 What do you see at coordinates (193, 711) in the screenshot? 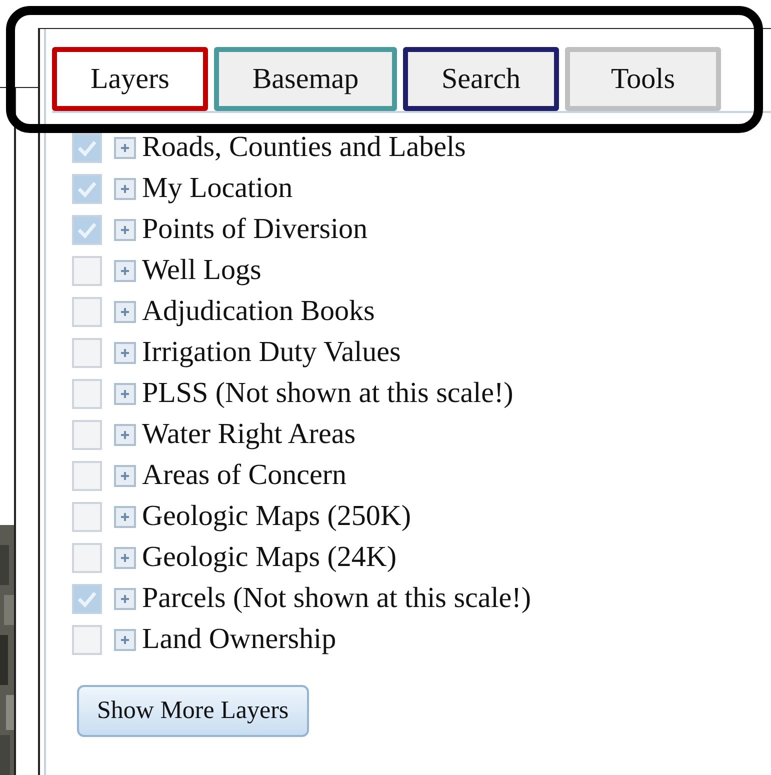
I see `show-more-layers-button: Show More Layers` at bounding box center [193, 711].